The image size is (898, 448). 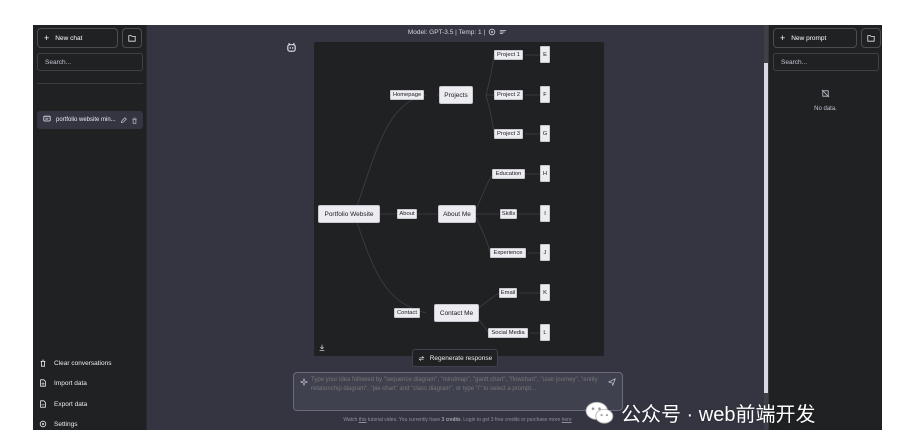 I want to click on refresh-icon, so click(x=421, y=358).